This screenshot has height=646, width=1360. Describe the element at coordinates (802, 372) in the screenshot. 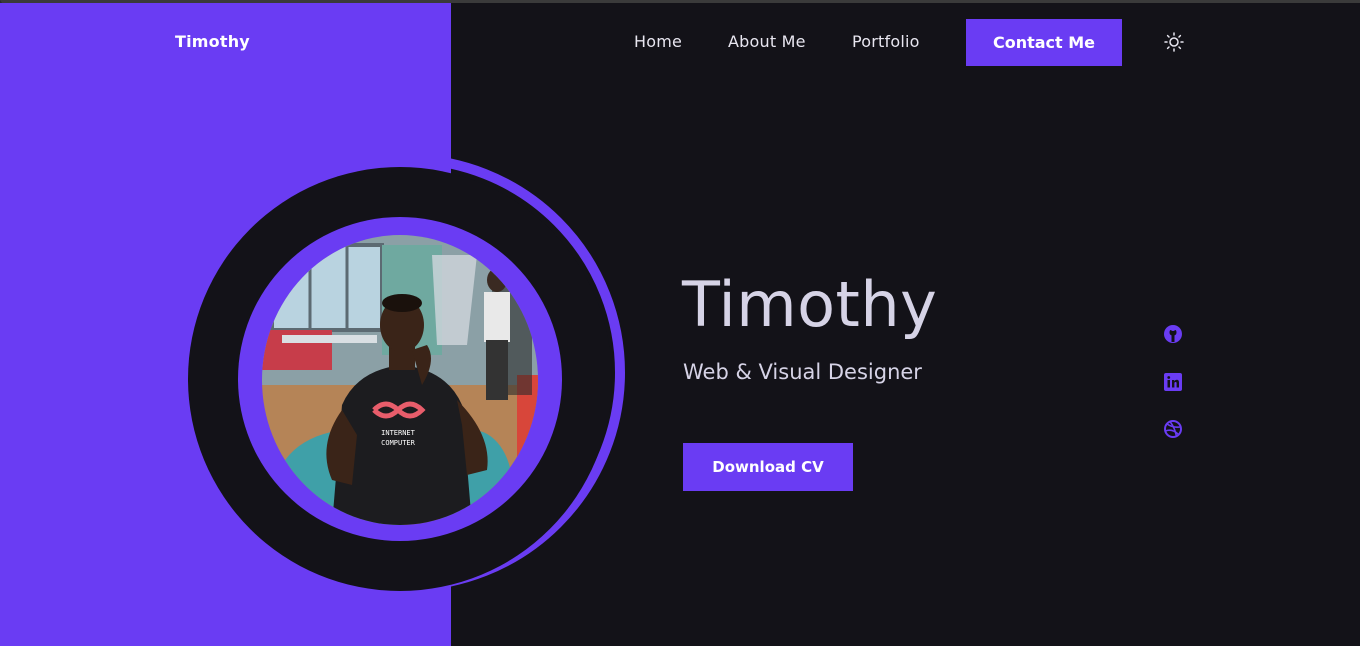

I see `hero-role: Web & Visual Designer` at that location.